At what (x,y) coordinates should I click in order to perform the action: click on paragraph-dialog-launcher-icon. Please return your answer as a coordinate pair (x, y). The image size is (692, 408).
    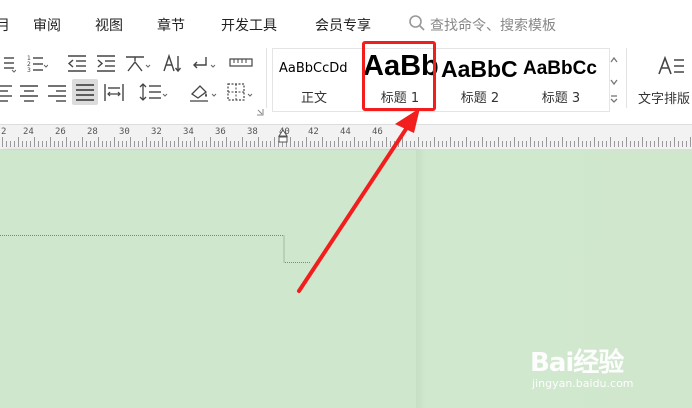
    Looking at the image, I should click on (260, 112).